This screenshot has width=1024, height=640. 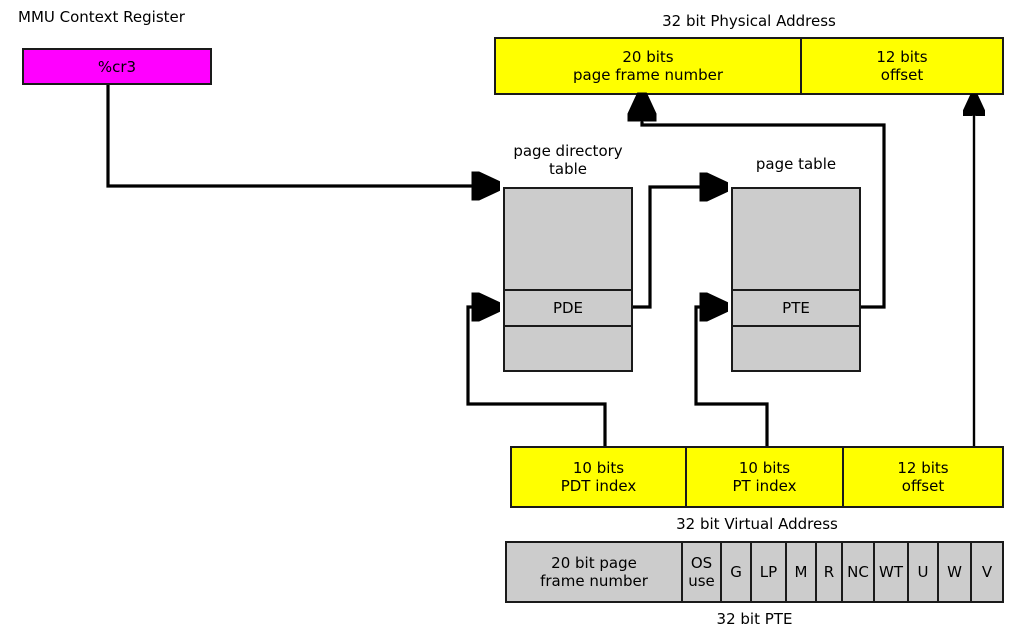 I want to click on pte-field-page-frame-number: 20 bit page frame number, so click(x=594, y=572).